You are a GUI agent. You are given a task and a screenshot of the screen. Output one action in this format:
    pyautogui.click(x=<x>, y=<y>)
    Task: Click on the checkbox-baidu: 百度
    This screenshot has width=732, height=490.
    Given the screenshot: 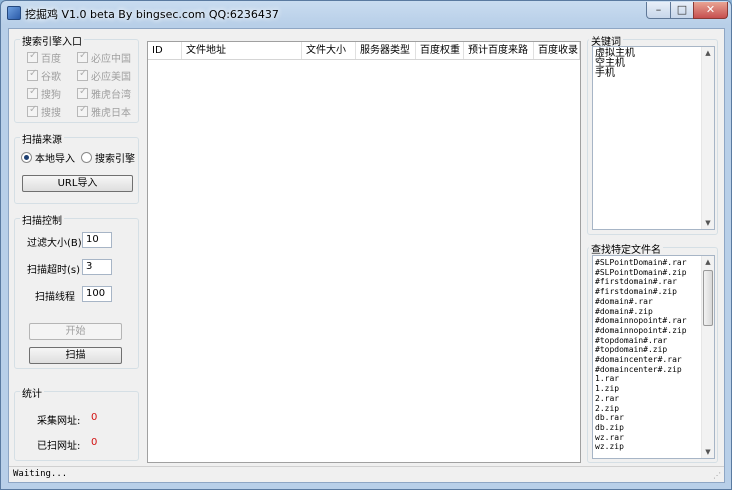 What is the action you would take?
    pyautogui.click(x=44, y=57)
    